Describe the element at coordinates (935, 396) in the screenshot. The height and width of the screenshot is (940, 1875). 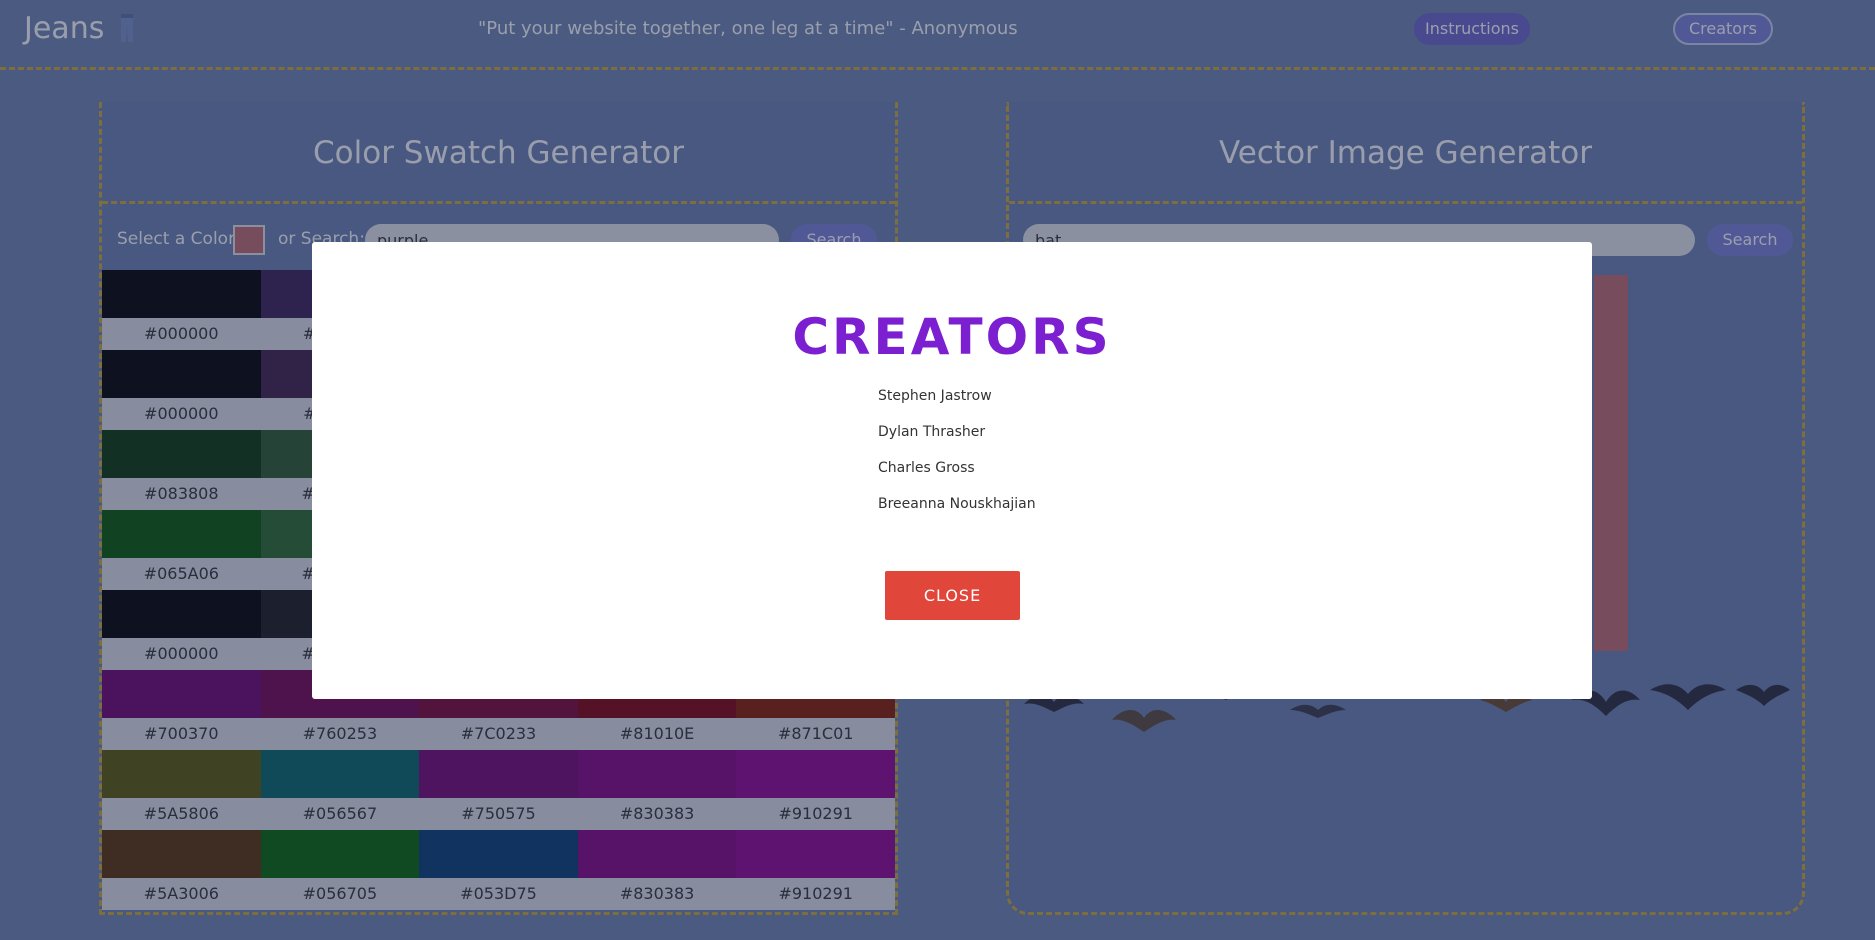
I see `creator-name: Stephen Jastrow` at that location.